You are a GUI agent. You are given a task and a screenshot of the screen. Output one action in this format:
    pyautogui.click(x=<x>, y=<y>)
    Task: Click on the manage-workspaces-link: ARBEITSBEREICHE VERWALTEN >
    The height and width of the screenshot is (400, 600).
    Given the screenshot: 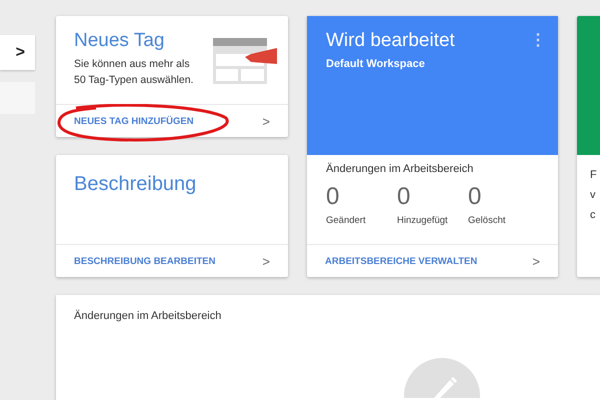 What is the action you would take?
    pyautogui.click(x=432, y=260)
    